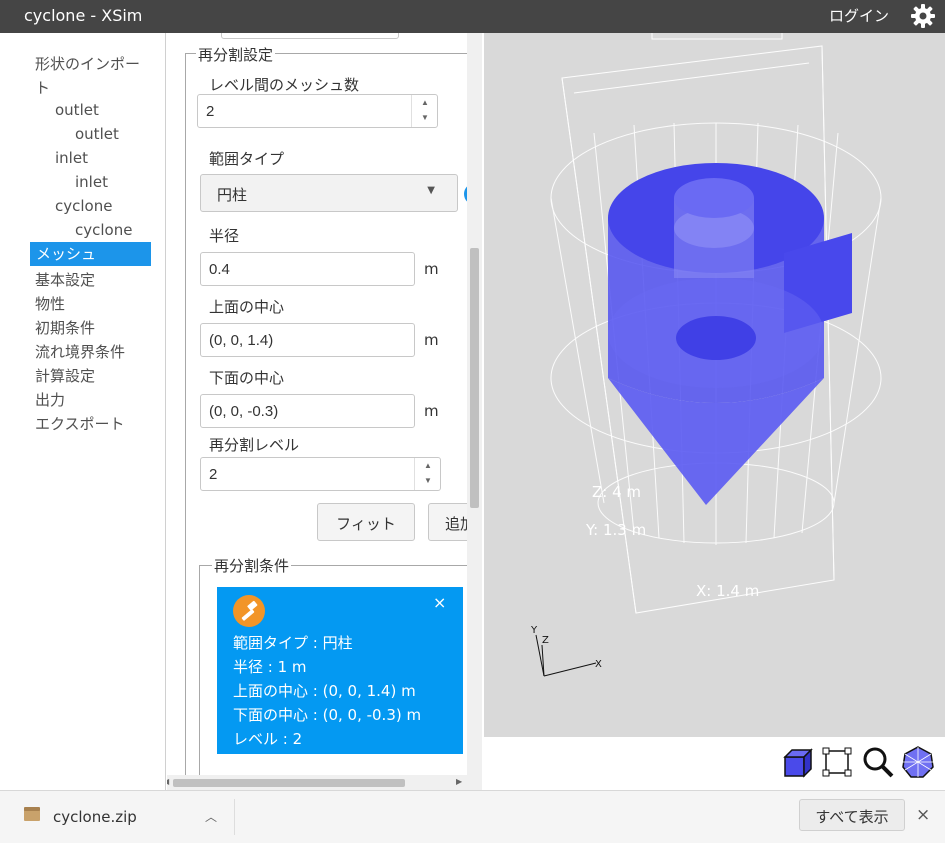  What do you see at coordinates (247, 307) in the screenshot?
I see `top-center-label: 上面の中心` at bounding box center [247, 307].